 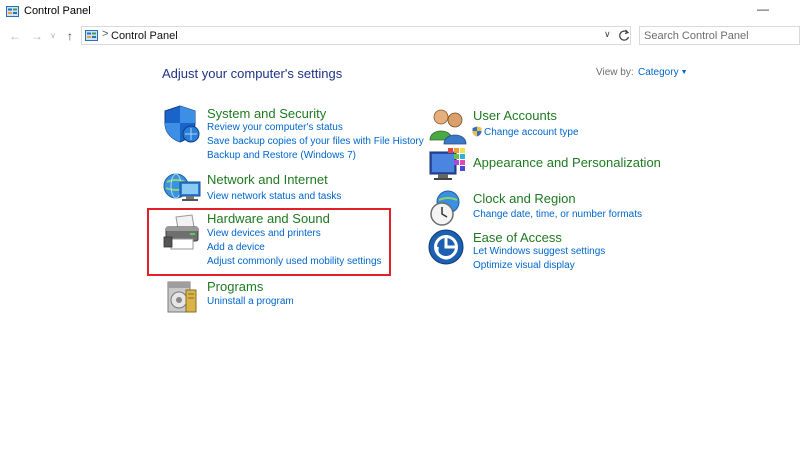 I want to click on shield-icon, so click(x=182, y=124).